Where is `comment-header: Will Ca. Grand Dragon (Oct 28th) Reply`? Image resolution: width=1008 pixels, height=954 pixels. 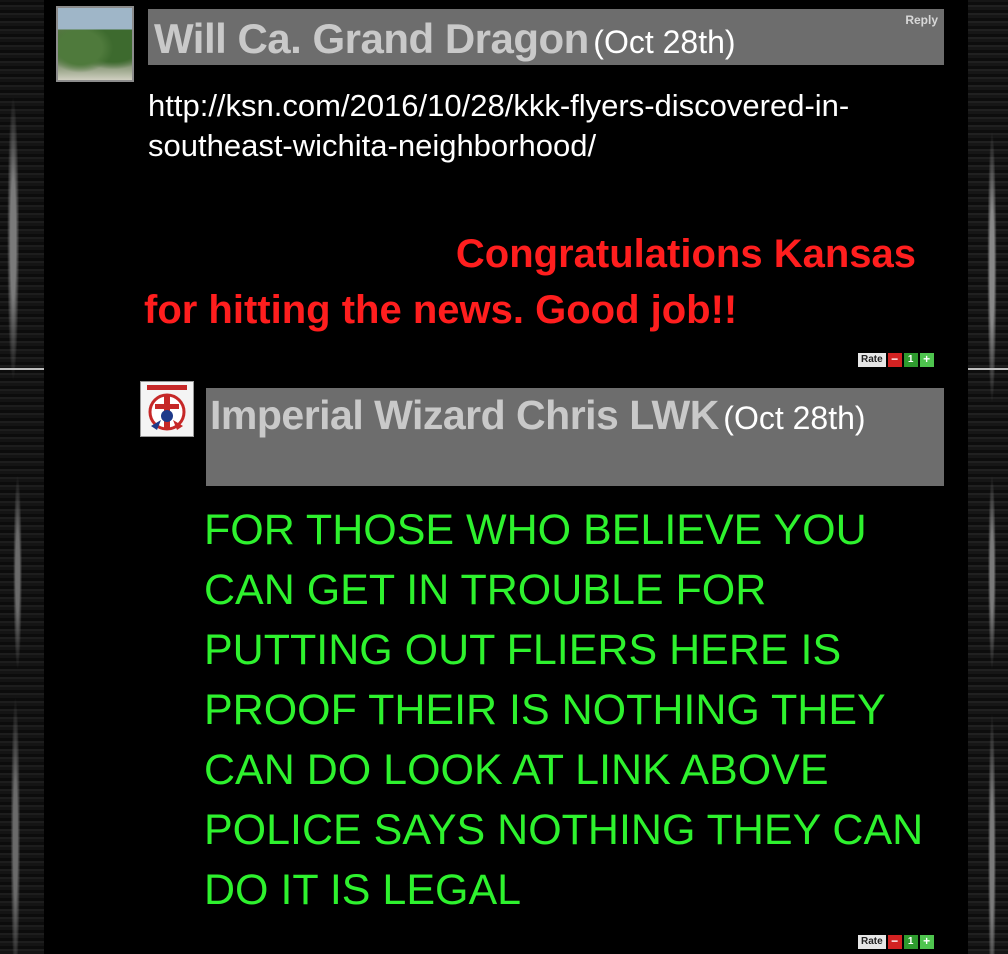
comment-header: Will Ca. Grand Dragon (Oct 28th) Reply is located at coordinates (546, 37).